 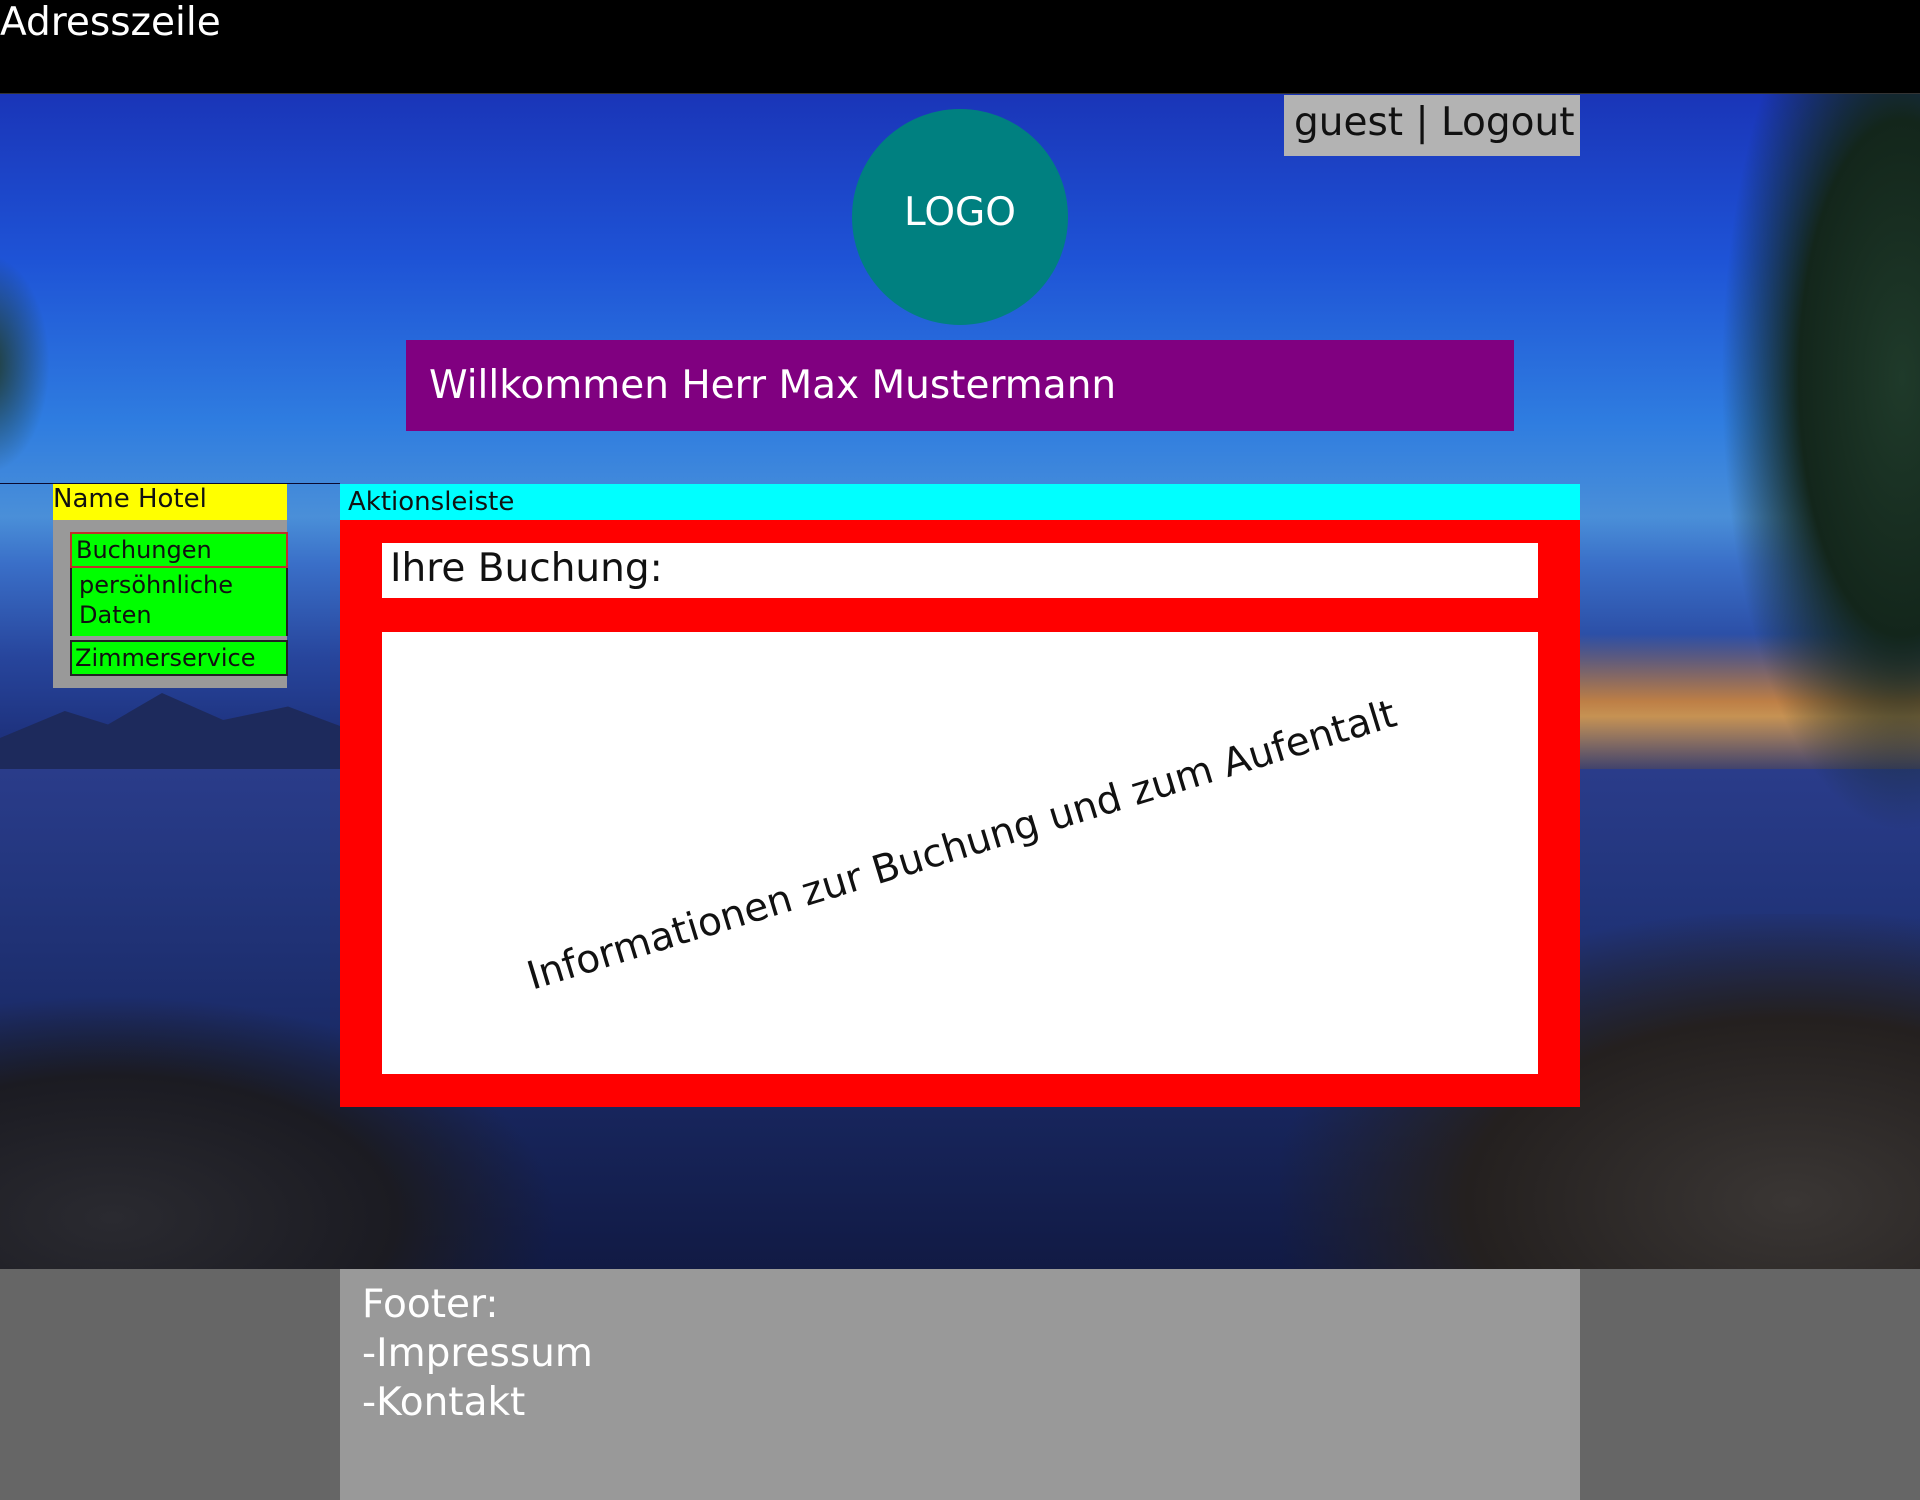 I want to click on logo-text: LOGO, so click(x=960, y=212).